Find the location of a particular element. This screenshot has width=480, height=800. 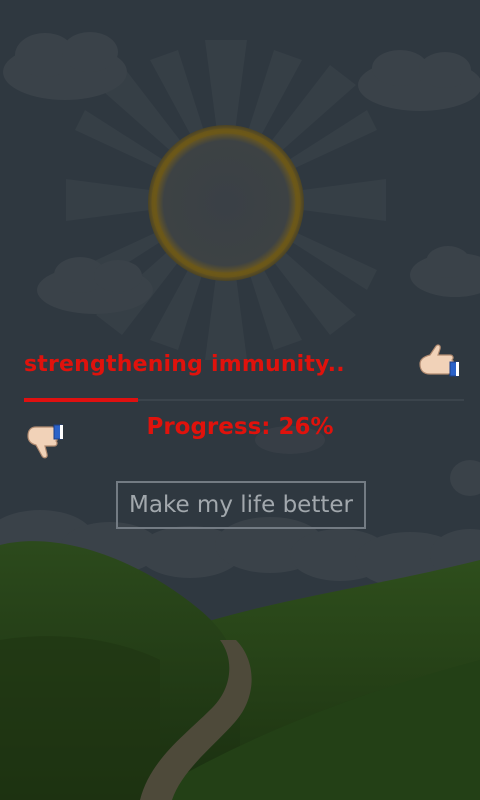

make-my-life-better-button: Make my life better is located at coordinates (241, 505).